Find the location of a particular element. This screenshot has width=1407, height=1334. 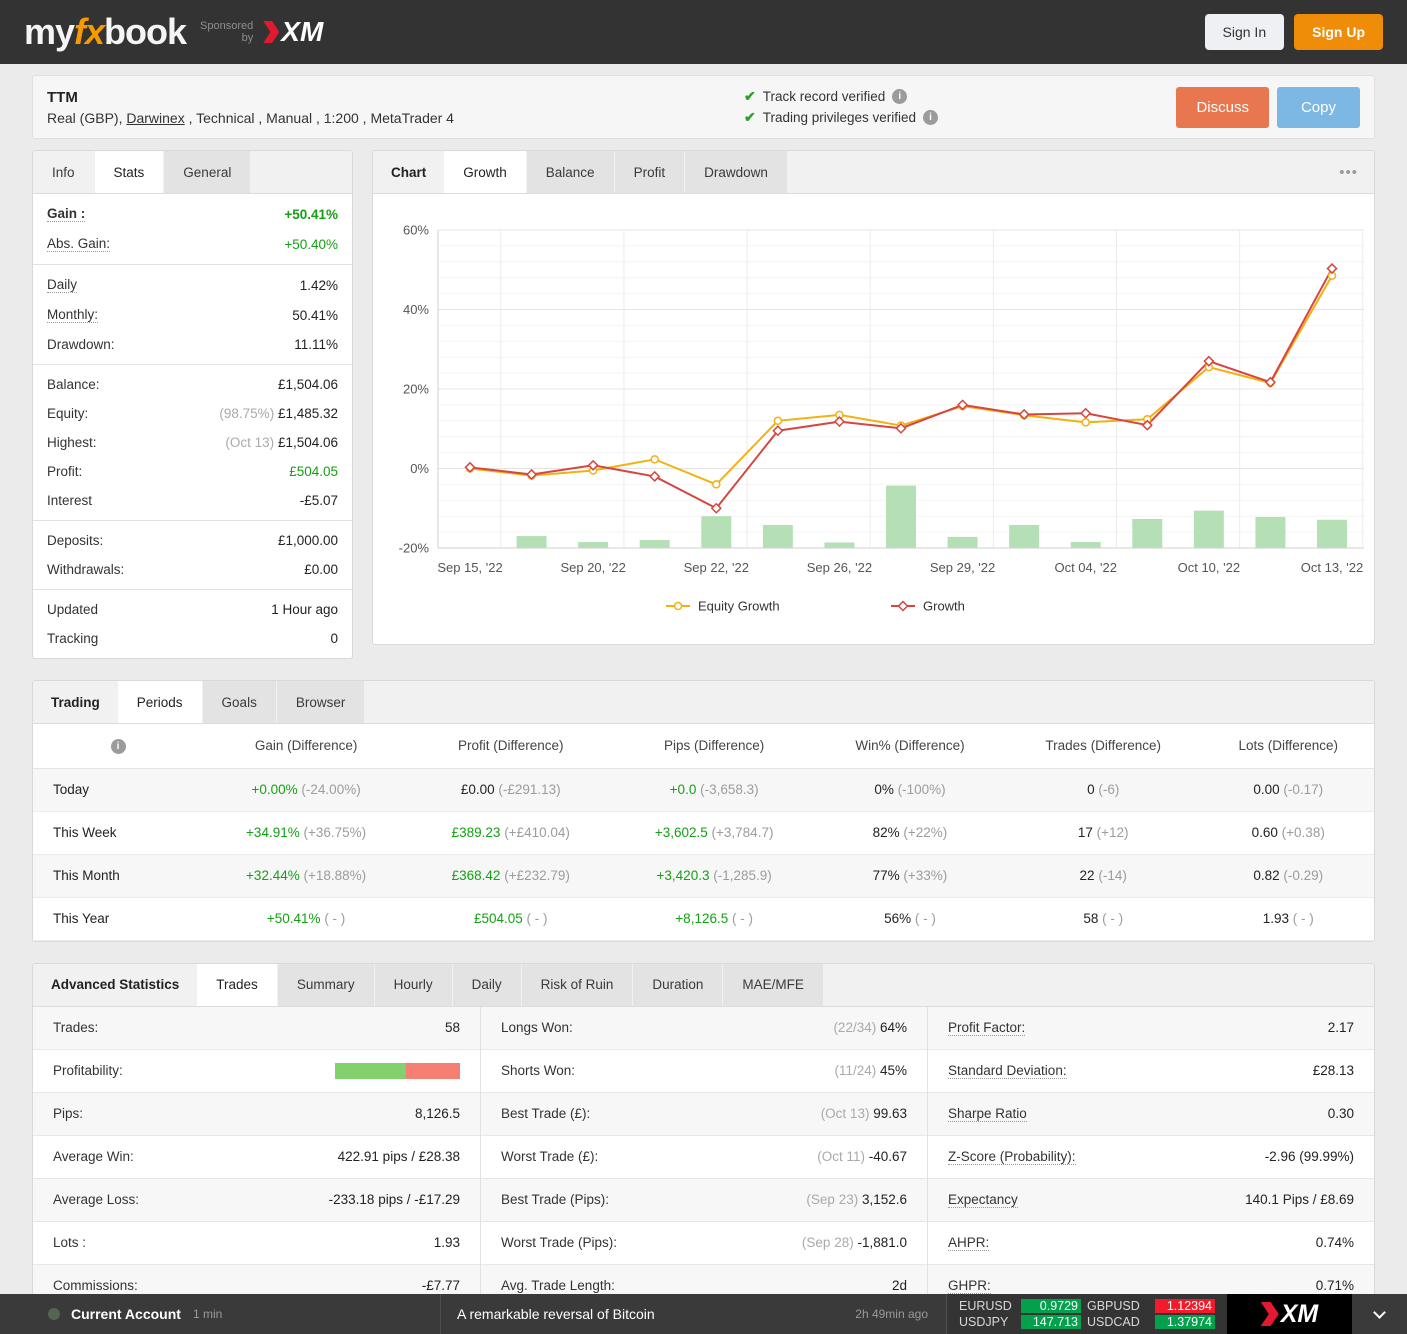

adv-row-ahpr: AHPR: 0.74% is located at coordinates (1151, 1243).